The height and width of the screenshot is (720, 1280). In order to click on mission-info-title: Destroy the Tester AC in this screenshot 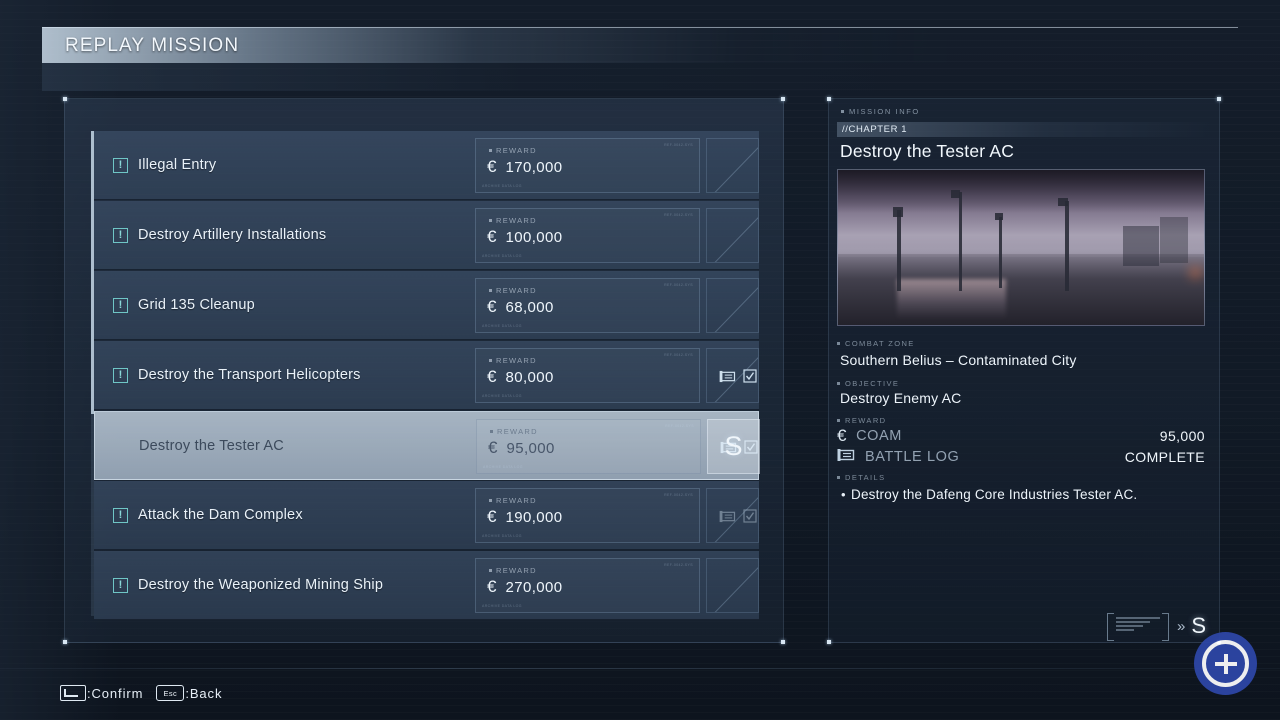, I will do `click(927, 151)`.